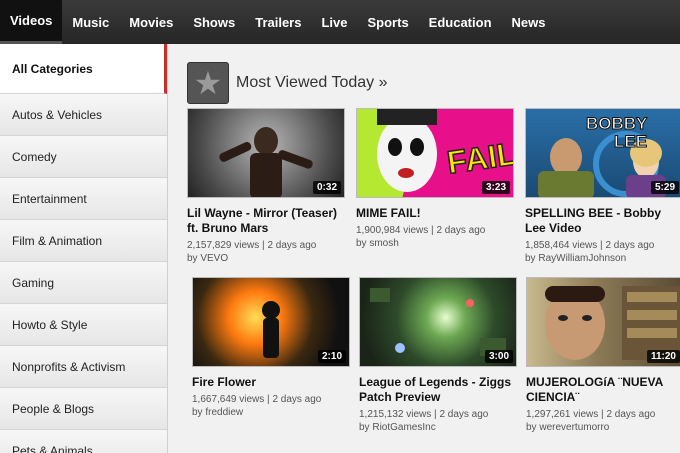 The image size is (680, 453). I want to click on video-channel: by VEVO, so click(208, 258).